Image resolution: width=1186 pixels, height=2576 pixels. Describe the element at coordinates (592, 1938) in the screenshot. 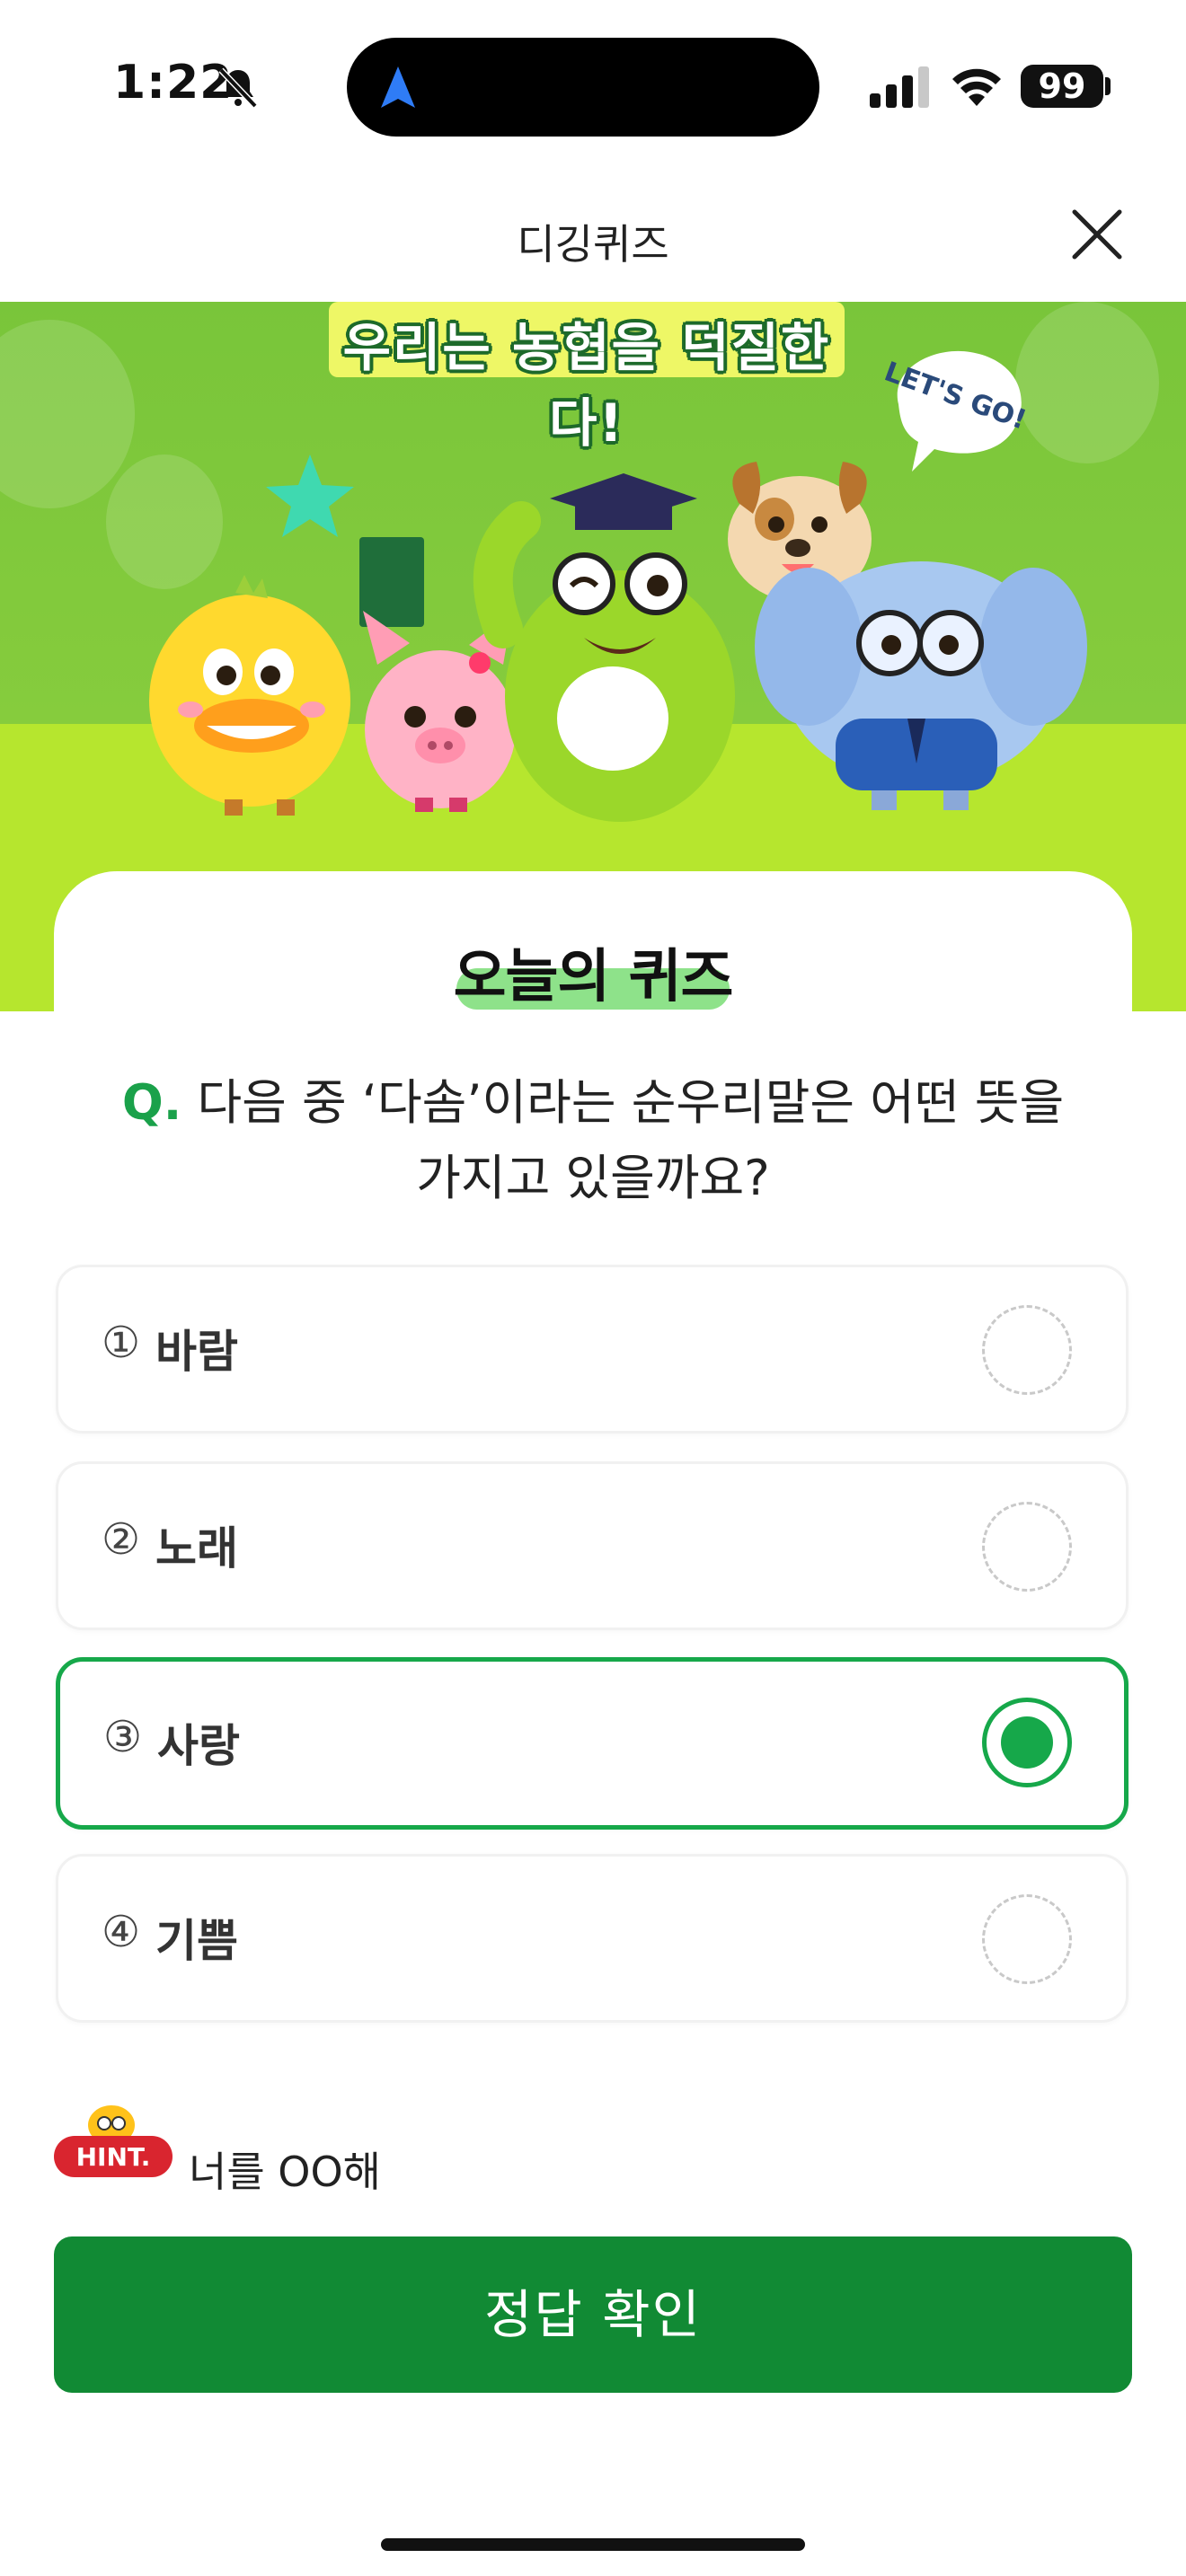

I see `answer-option-4: ④ 기쁨` at that location.